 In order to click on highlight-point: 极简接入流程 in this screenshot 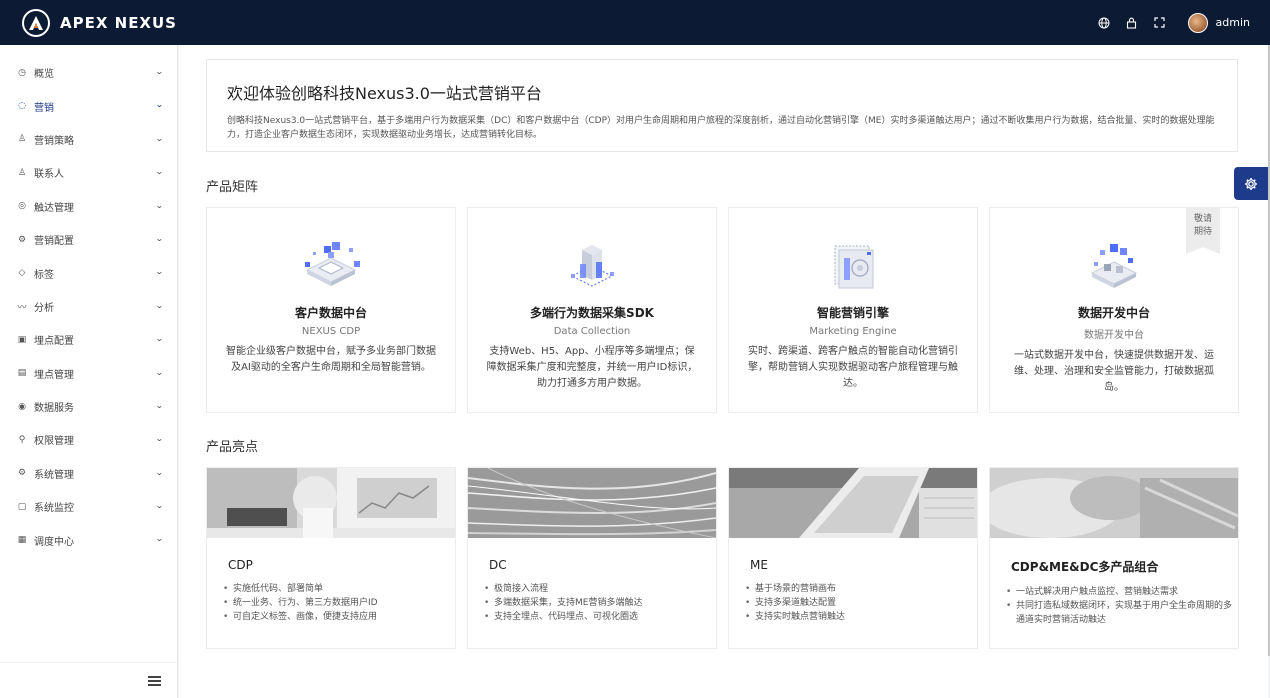, I will do `click(600, 589)`.